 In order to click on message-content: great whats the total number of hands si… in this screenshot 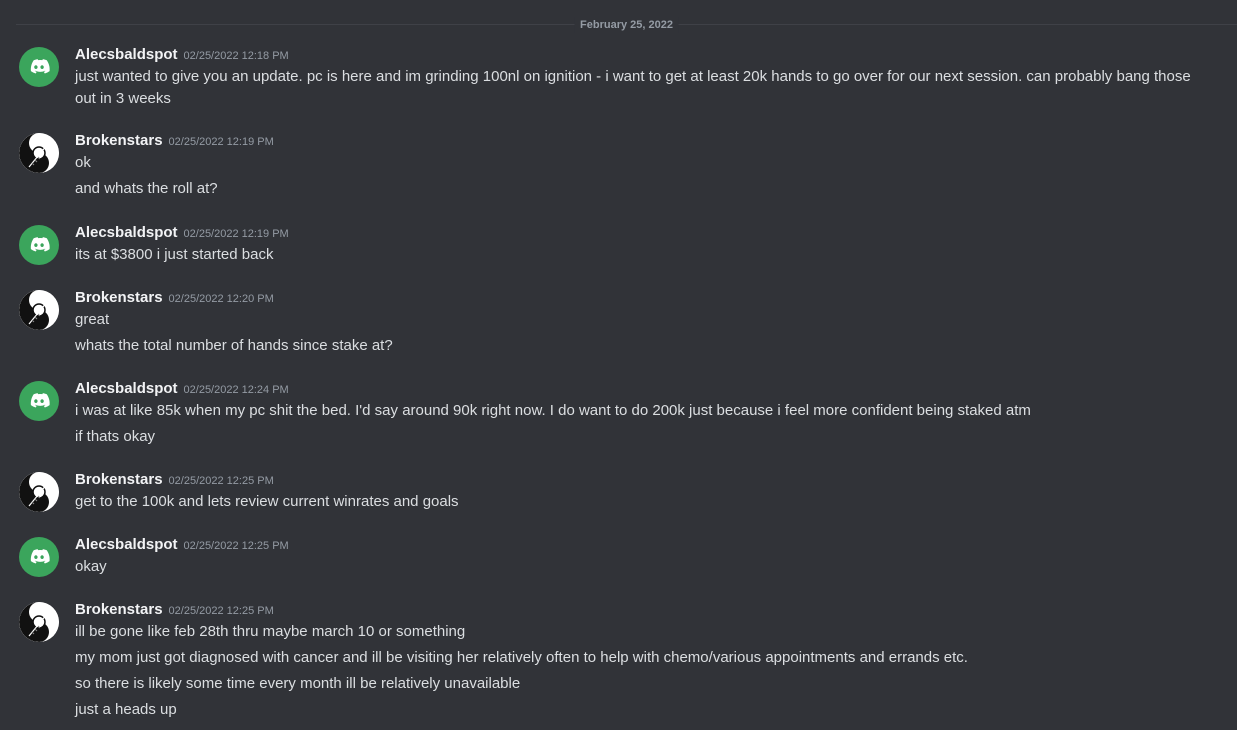, I will do `click(644, 333)`.